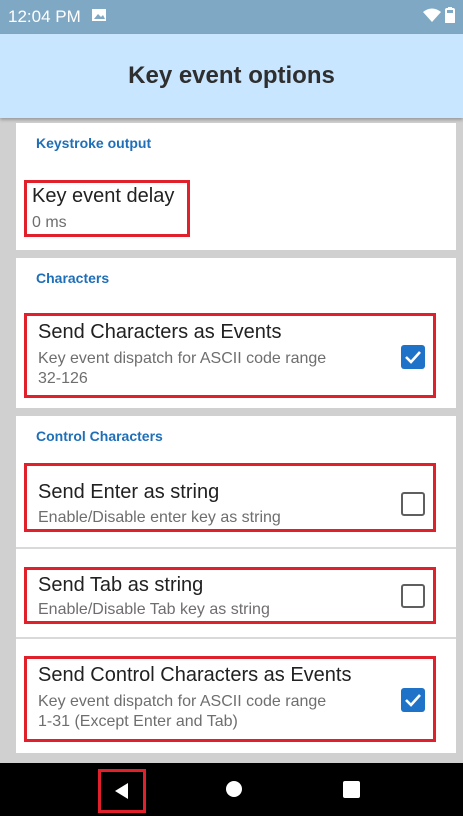  What do you see at coordinates (129, 492) in the screenshot?
I see `send-enter-title: Send Enter as string` at bounding box center [129, 492].